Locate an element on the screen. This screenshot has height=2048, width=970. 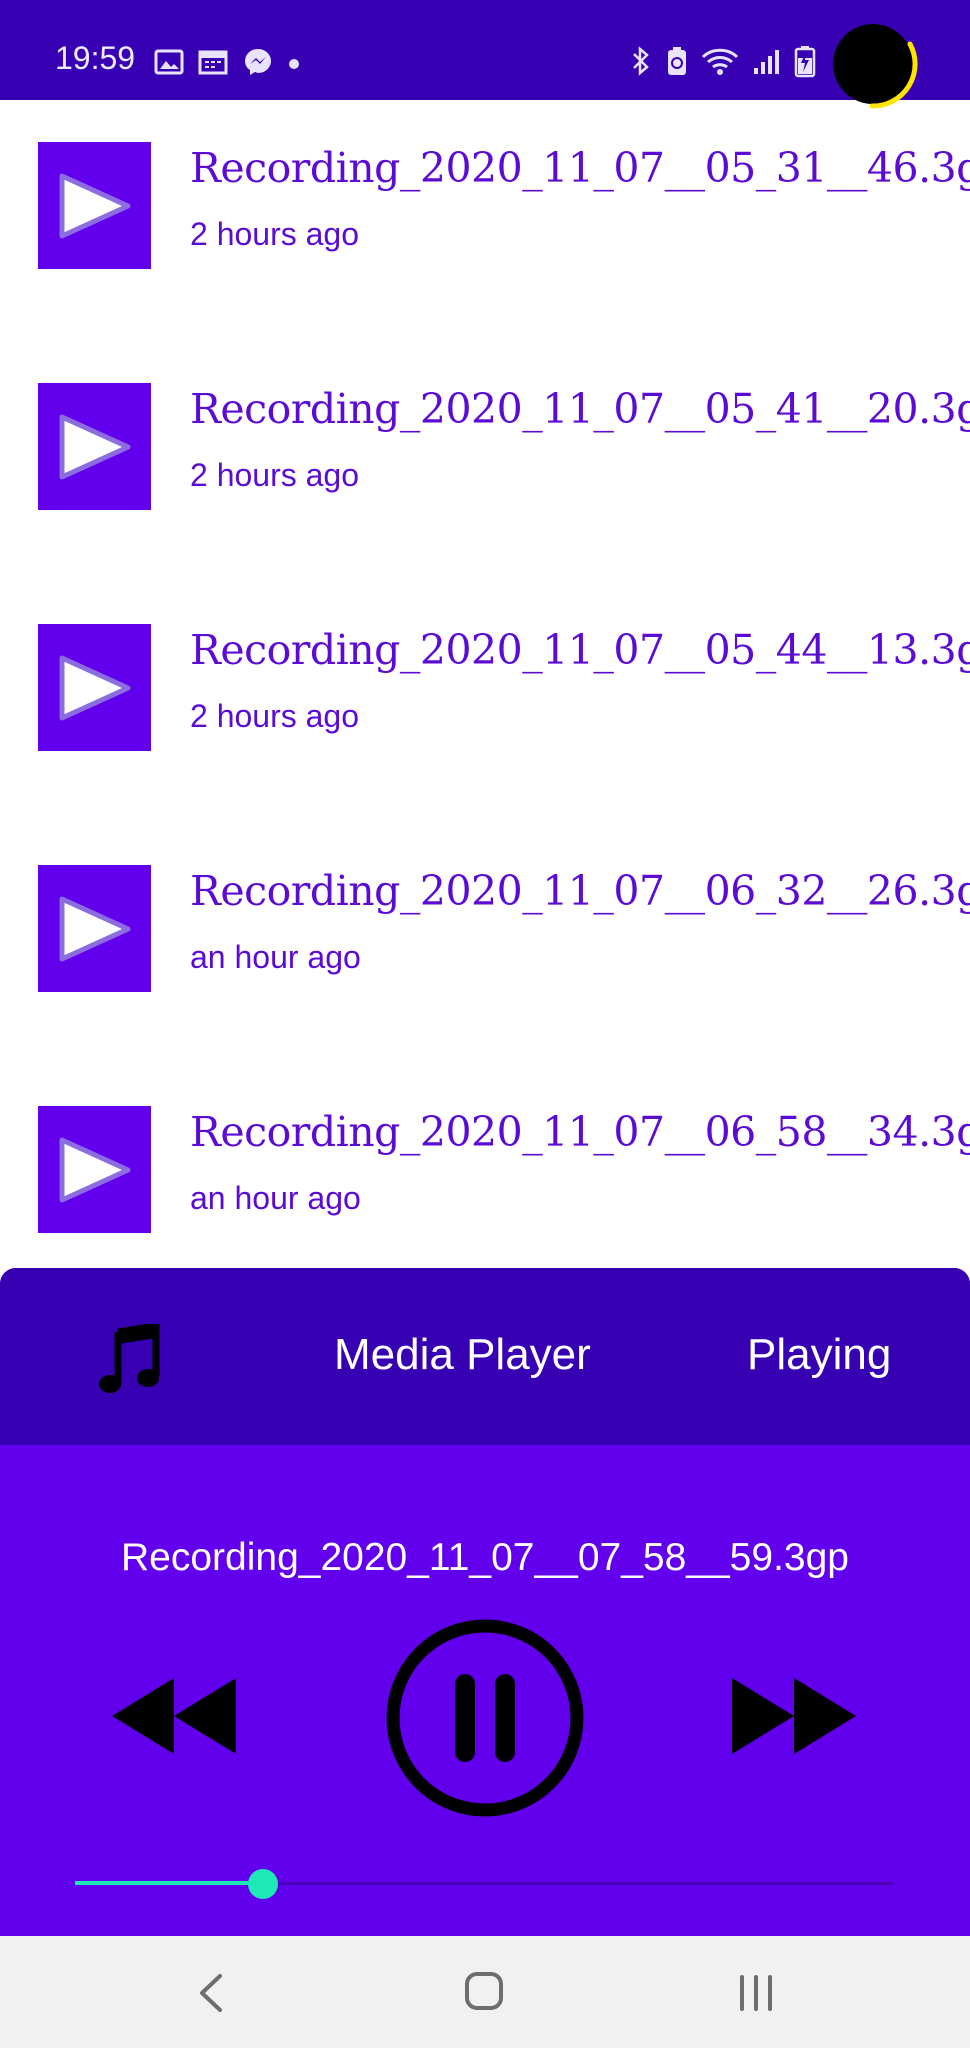
bluetooth-icon is located at coordinates (641, 63).